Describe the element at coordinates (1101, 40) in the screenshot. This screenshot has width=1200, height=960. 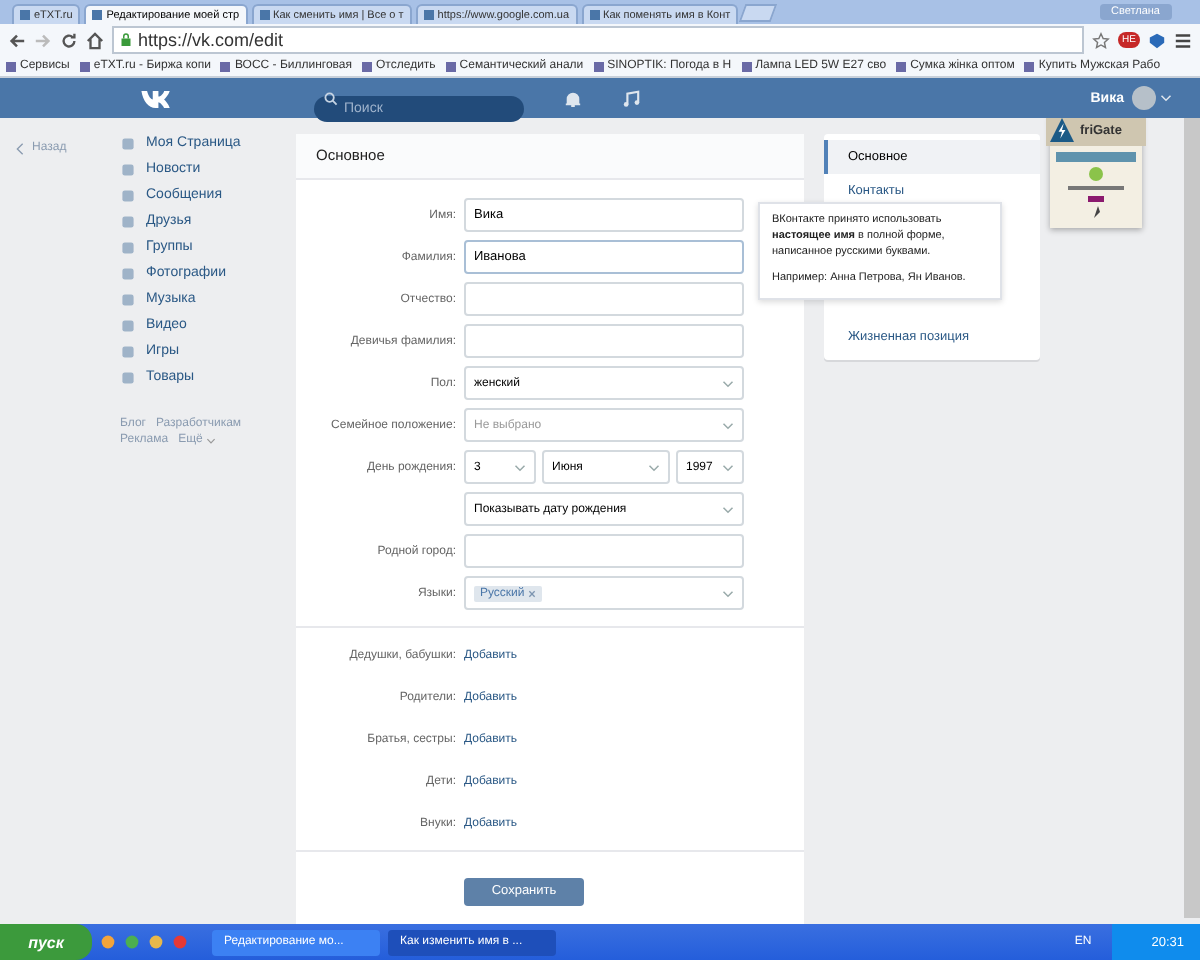
I see `star-icon` at that location.